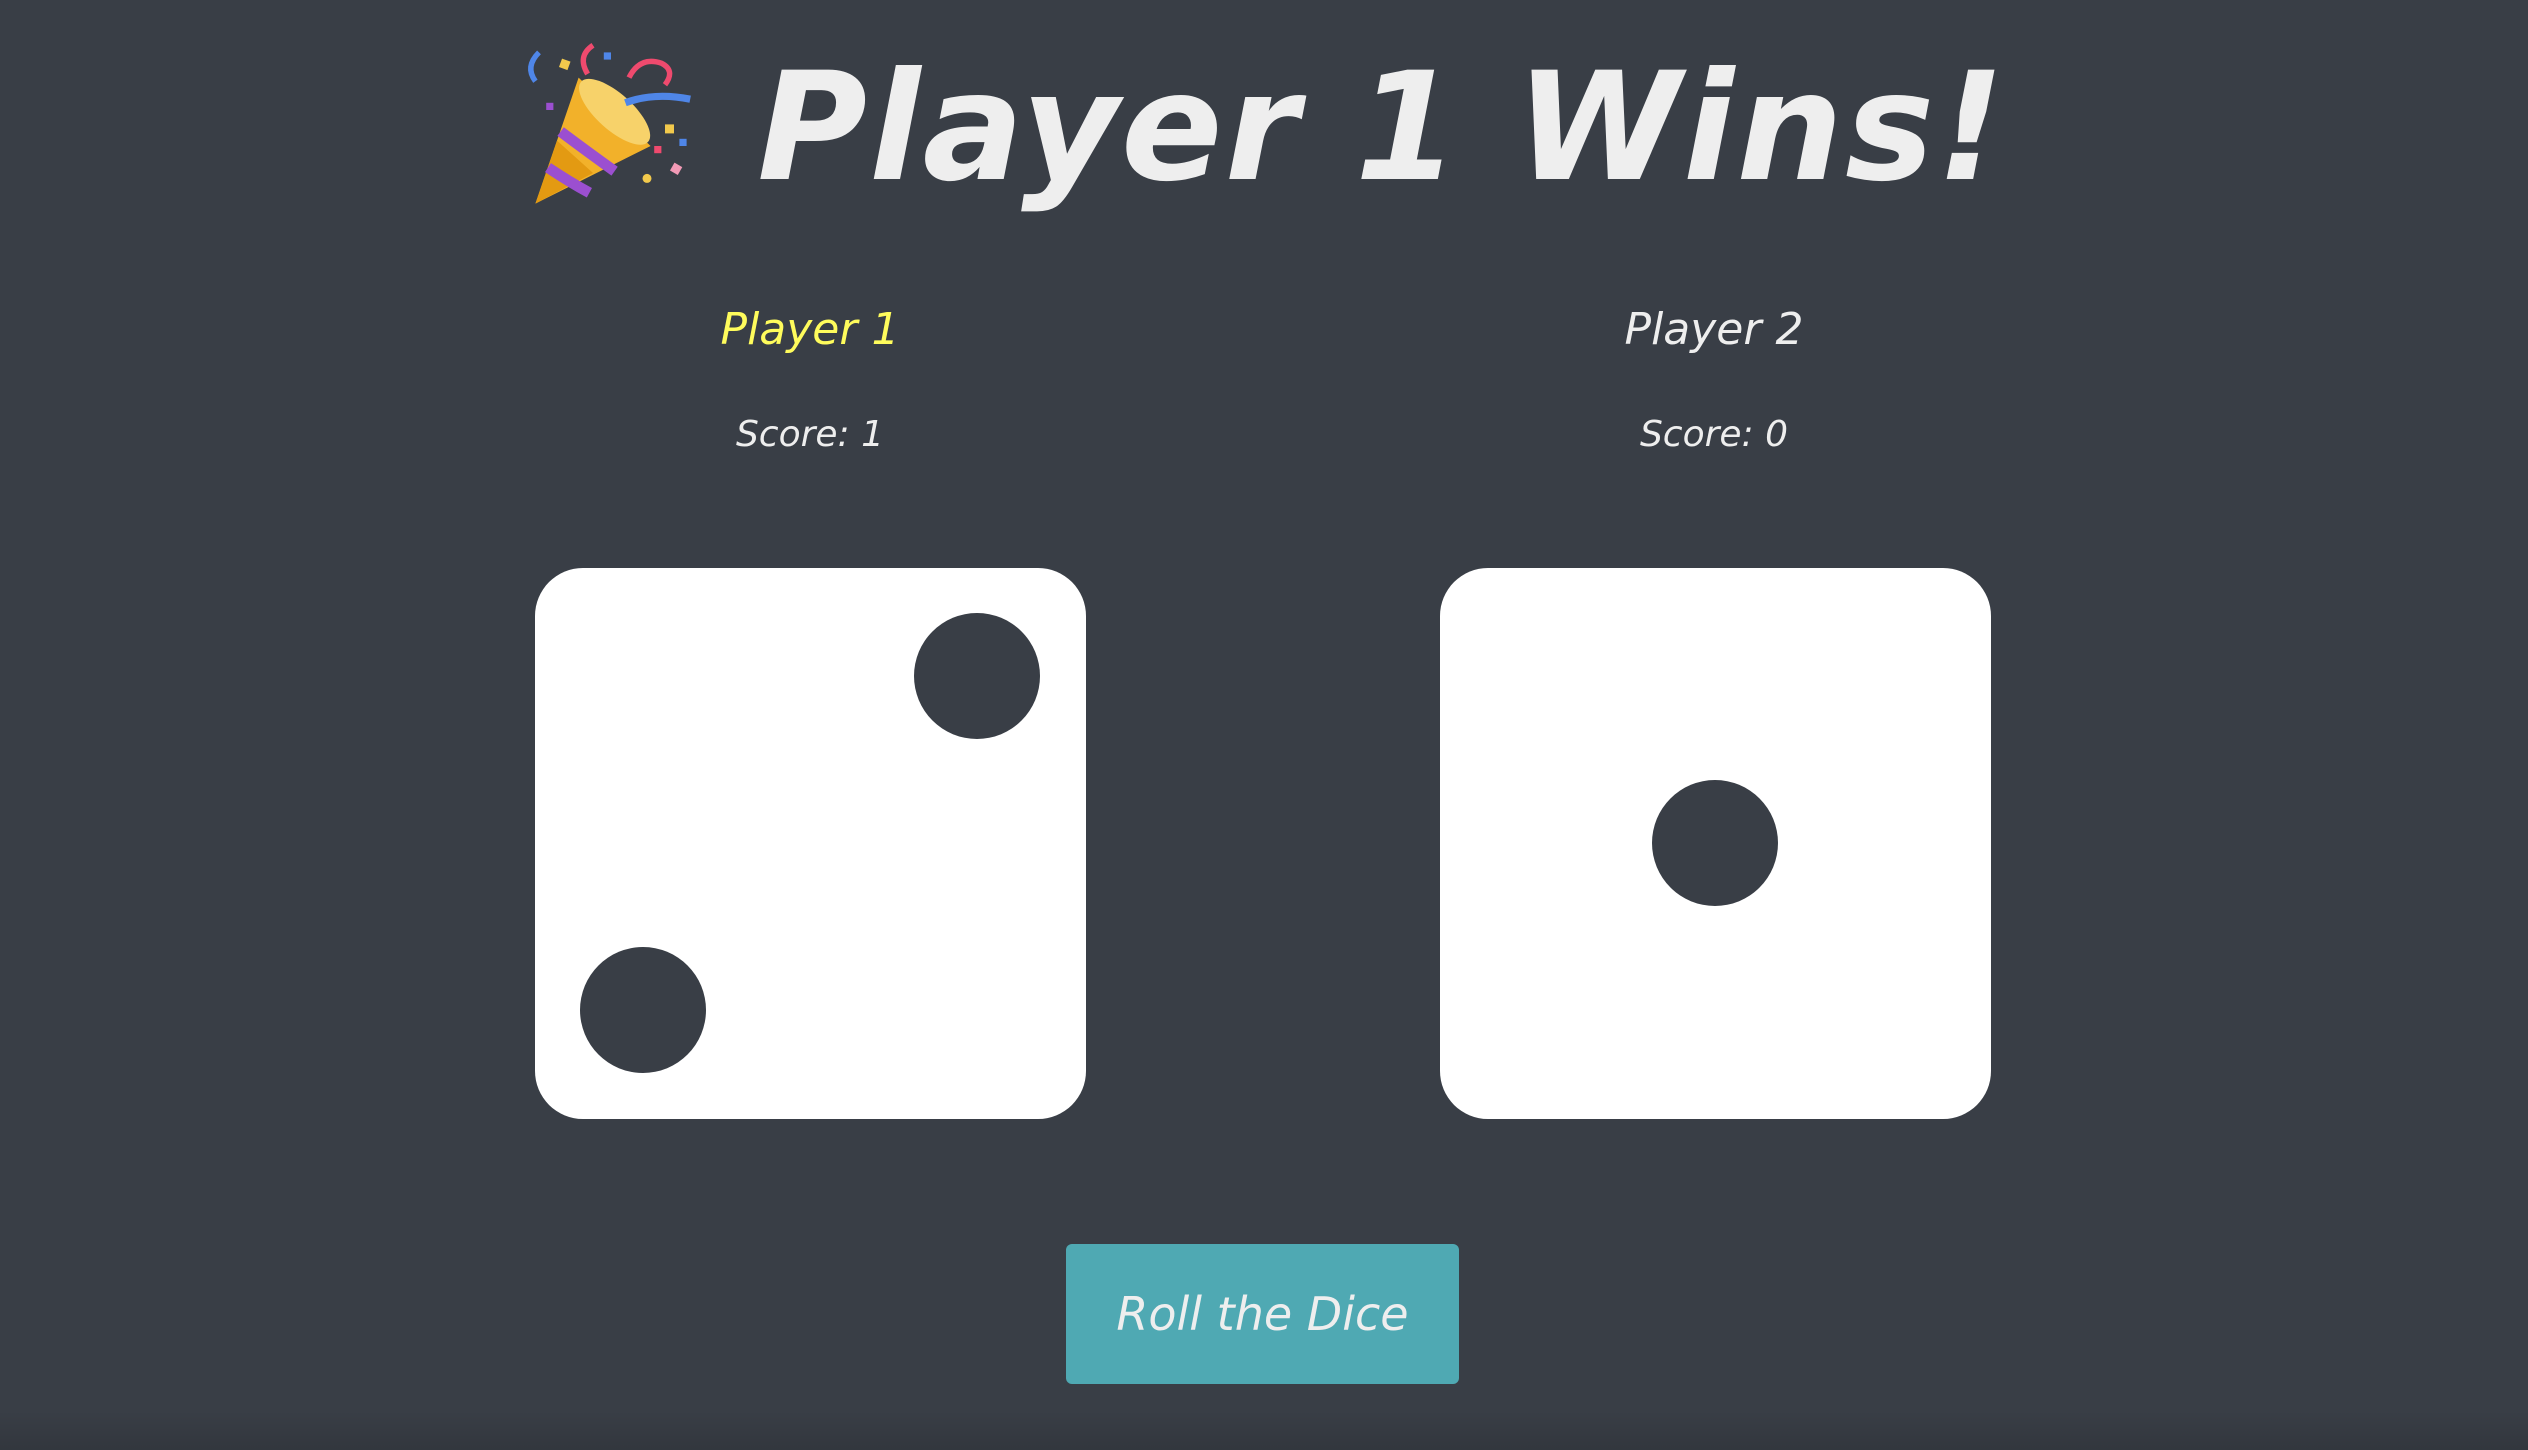 This screenshot has width=2528, height=1450. Describe the element at coordinates (1382, 128) in the screenshot. I see `title-text: Player 1 Wins!` at that location.